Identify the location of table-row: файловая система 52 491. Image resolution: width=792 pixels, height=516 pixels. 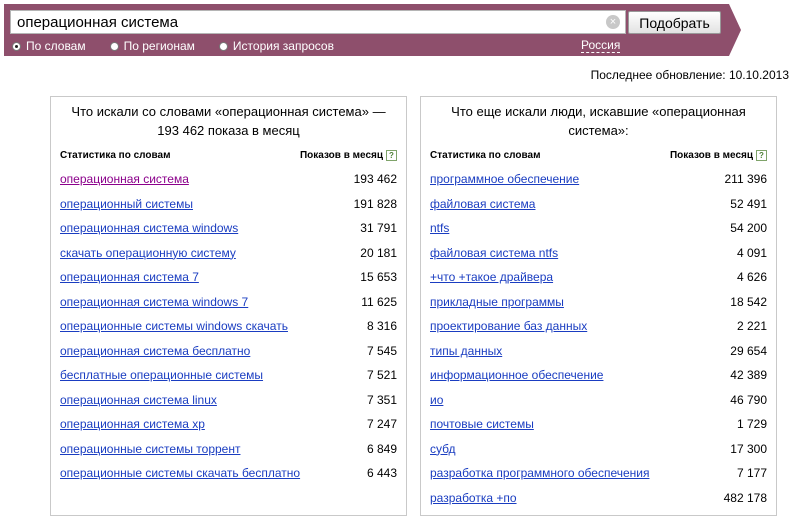
(598, 205).